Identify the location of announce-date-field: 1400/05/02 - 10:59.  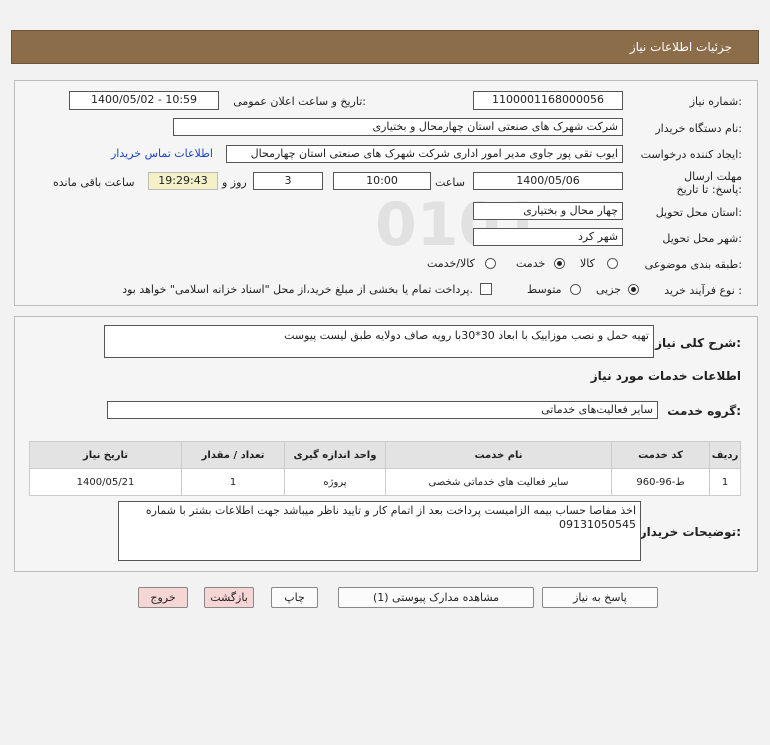
(144, 100).